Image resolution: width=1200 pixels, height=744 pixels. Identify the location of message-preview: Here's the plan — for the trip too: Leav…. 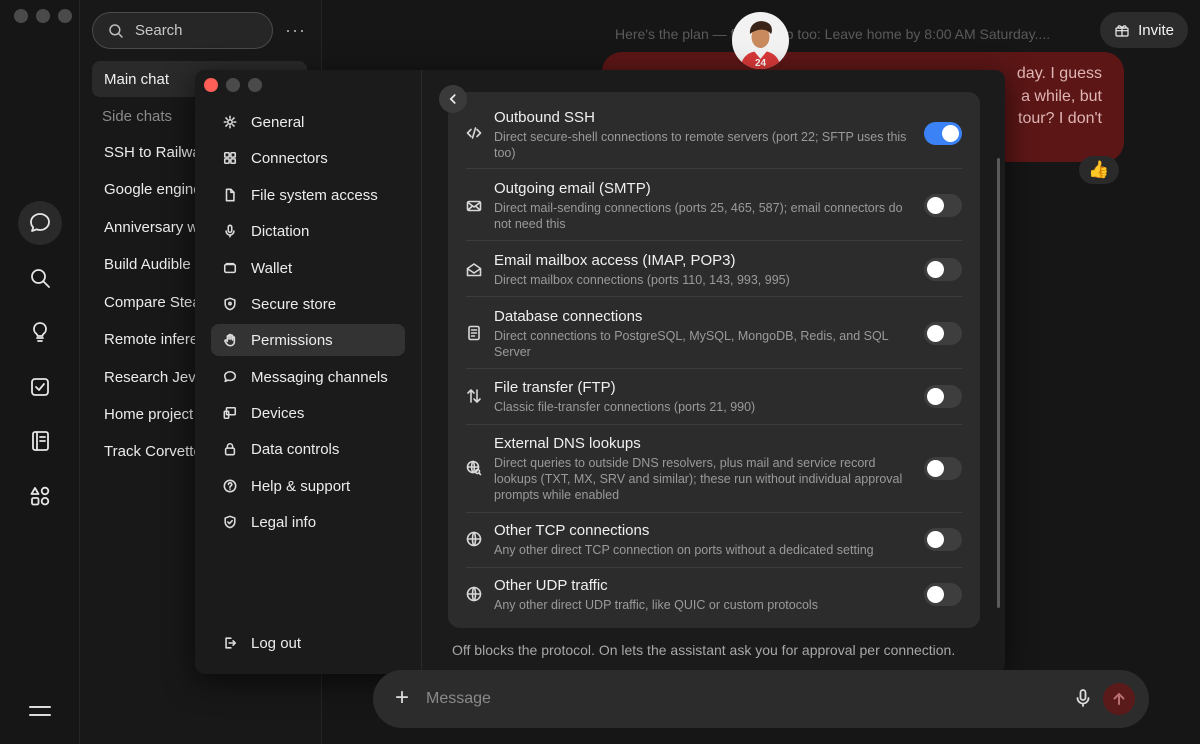
(833, 34).